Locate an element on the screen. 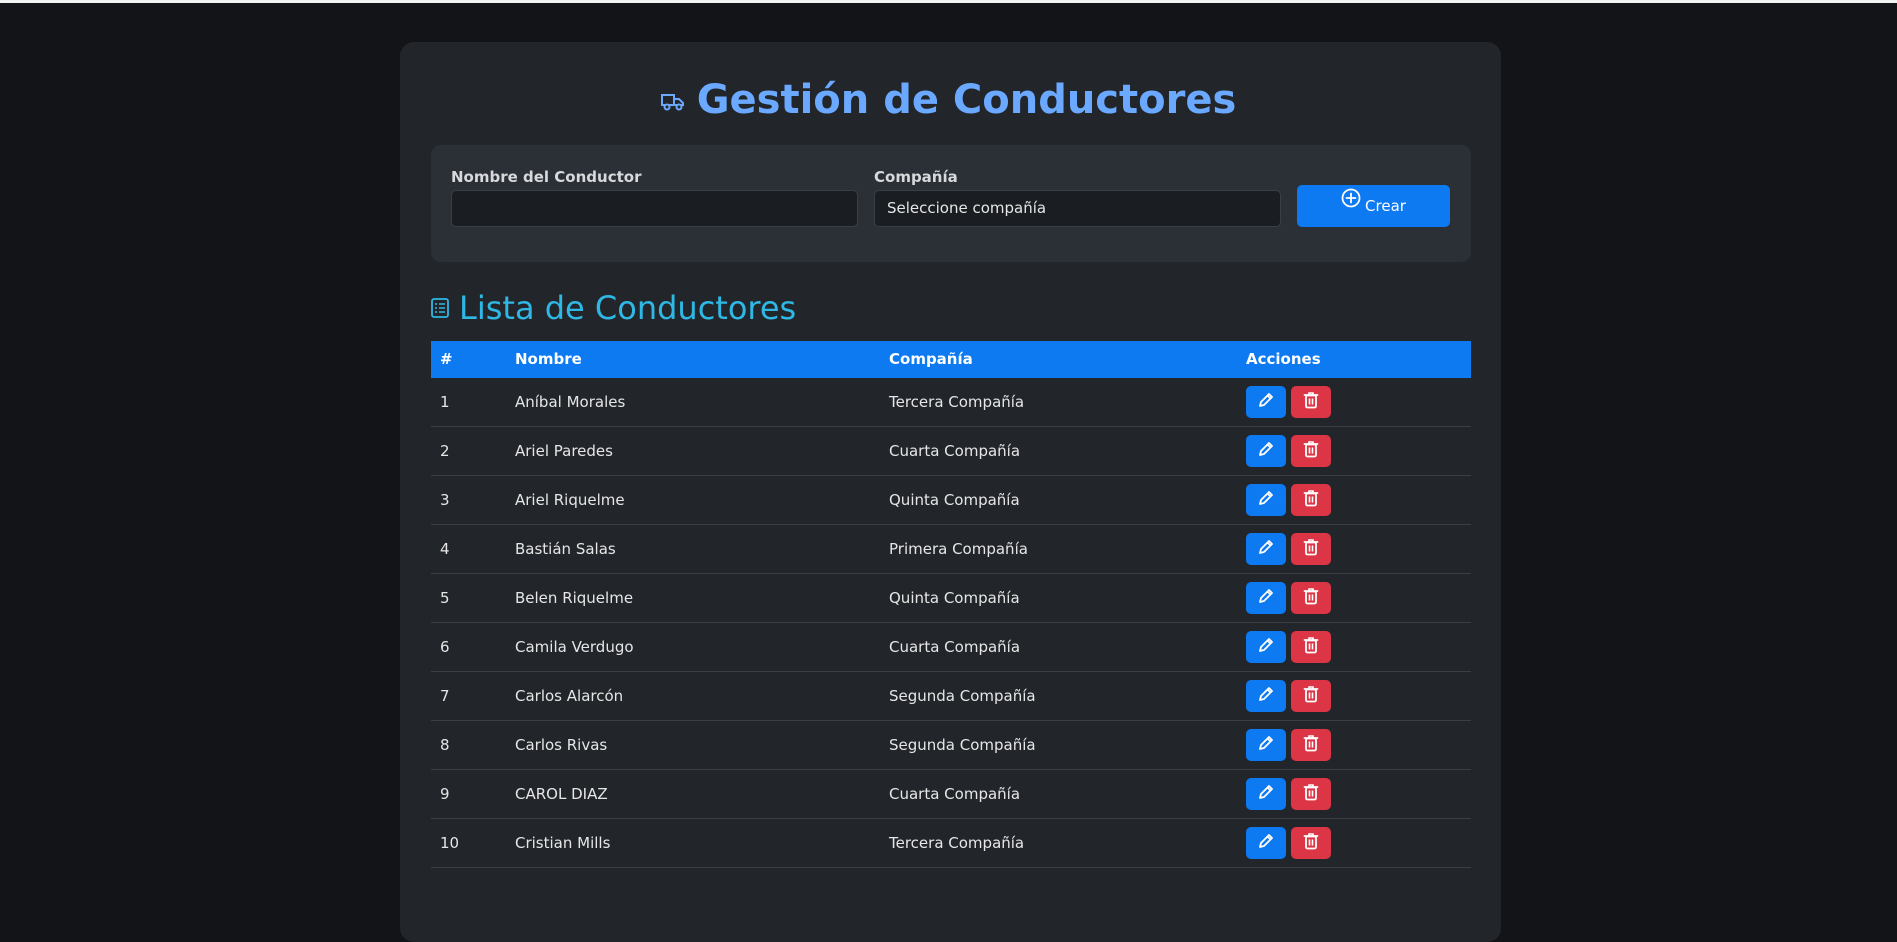 The image size is (1897, 942). table-header: # Nombre Compañía Acciones is located at coordinates (951, 359).